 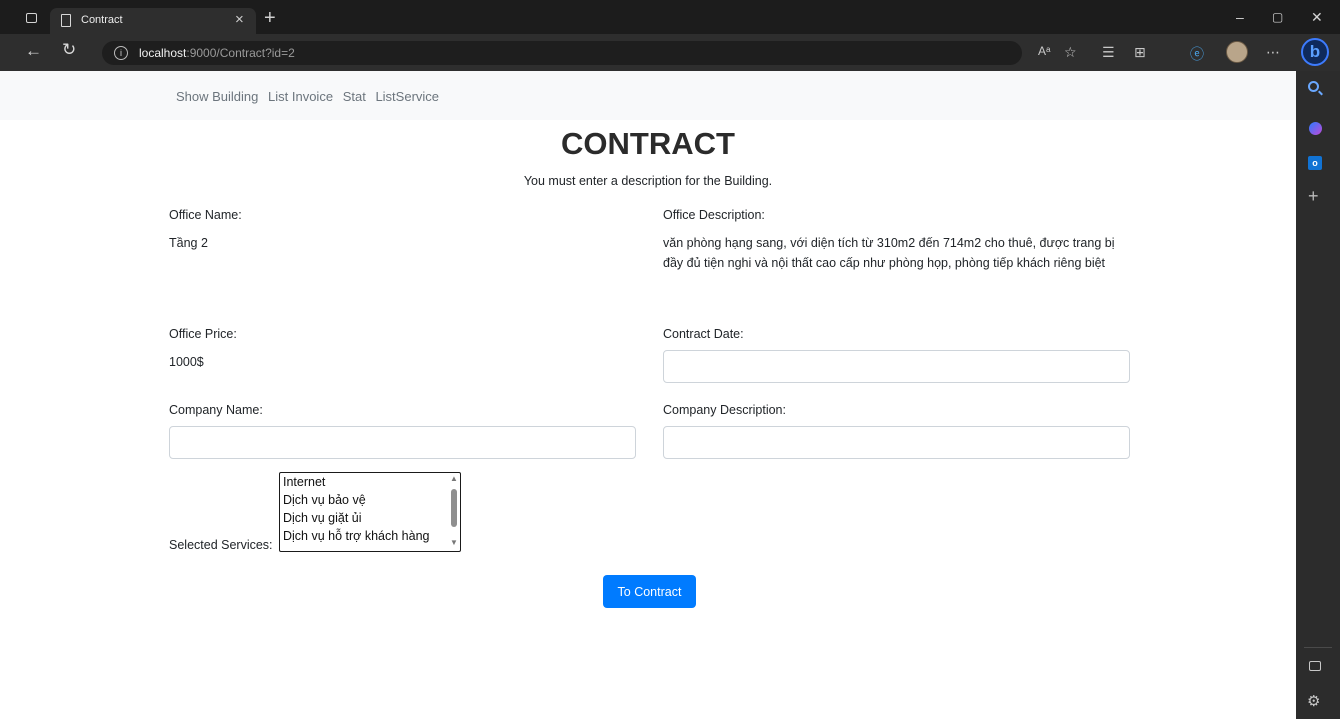 I want to click on services-scrollbar: ▲ ▼, so click(x=453, y=512).